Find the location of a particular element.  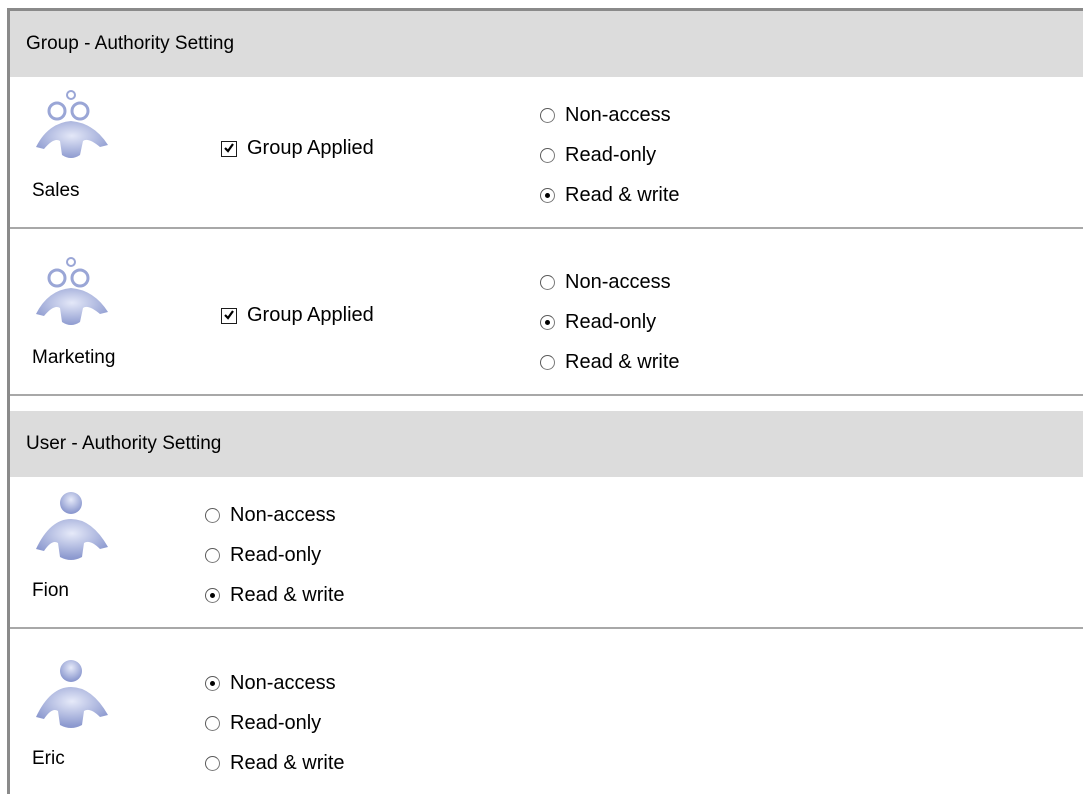

group-authority-header: Group - Authority Setting is located at coordinates (546, 44).